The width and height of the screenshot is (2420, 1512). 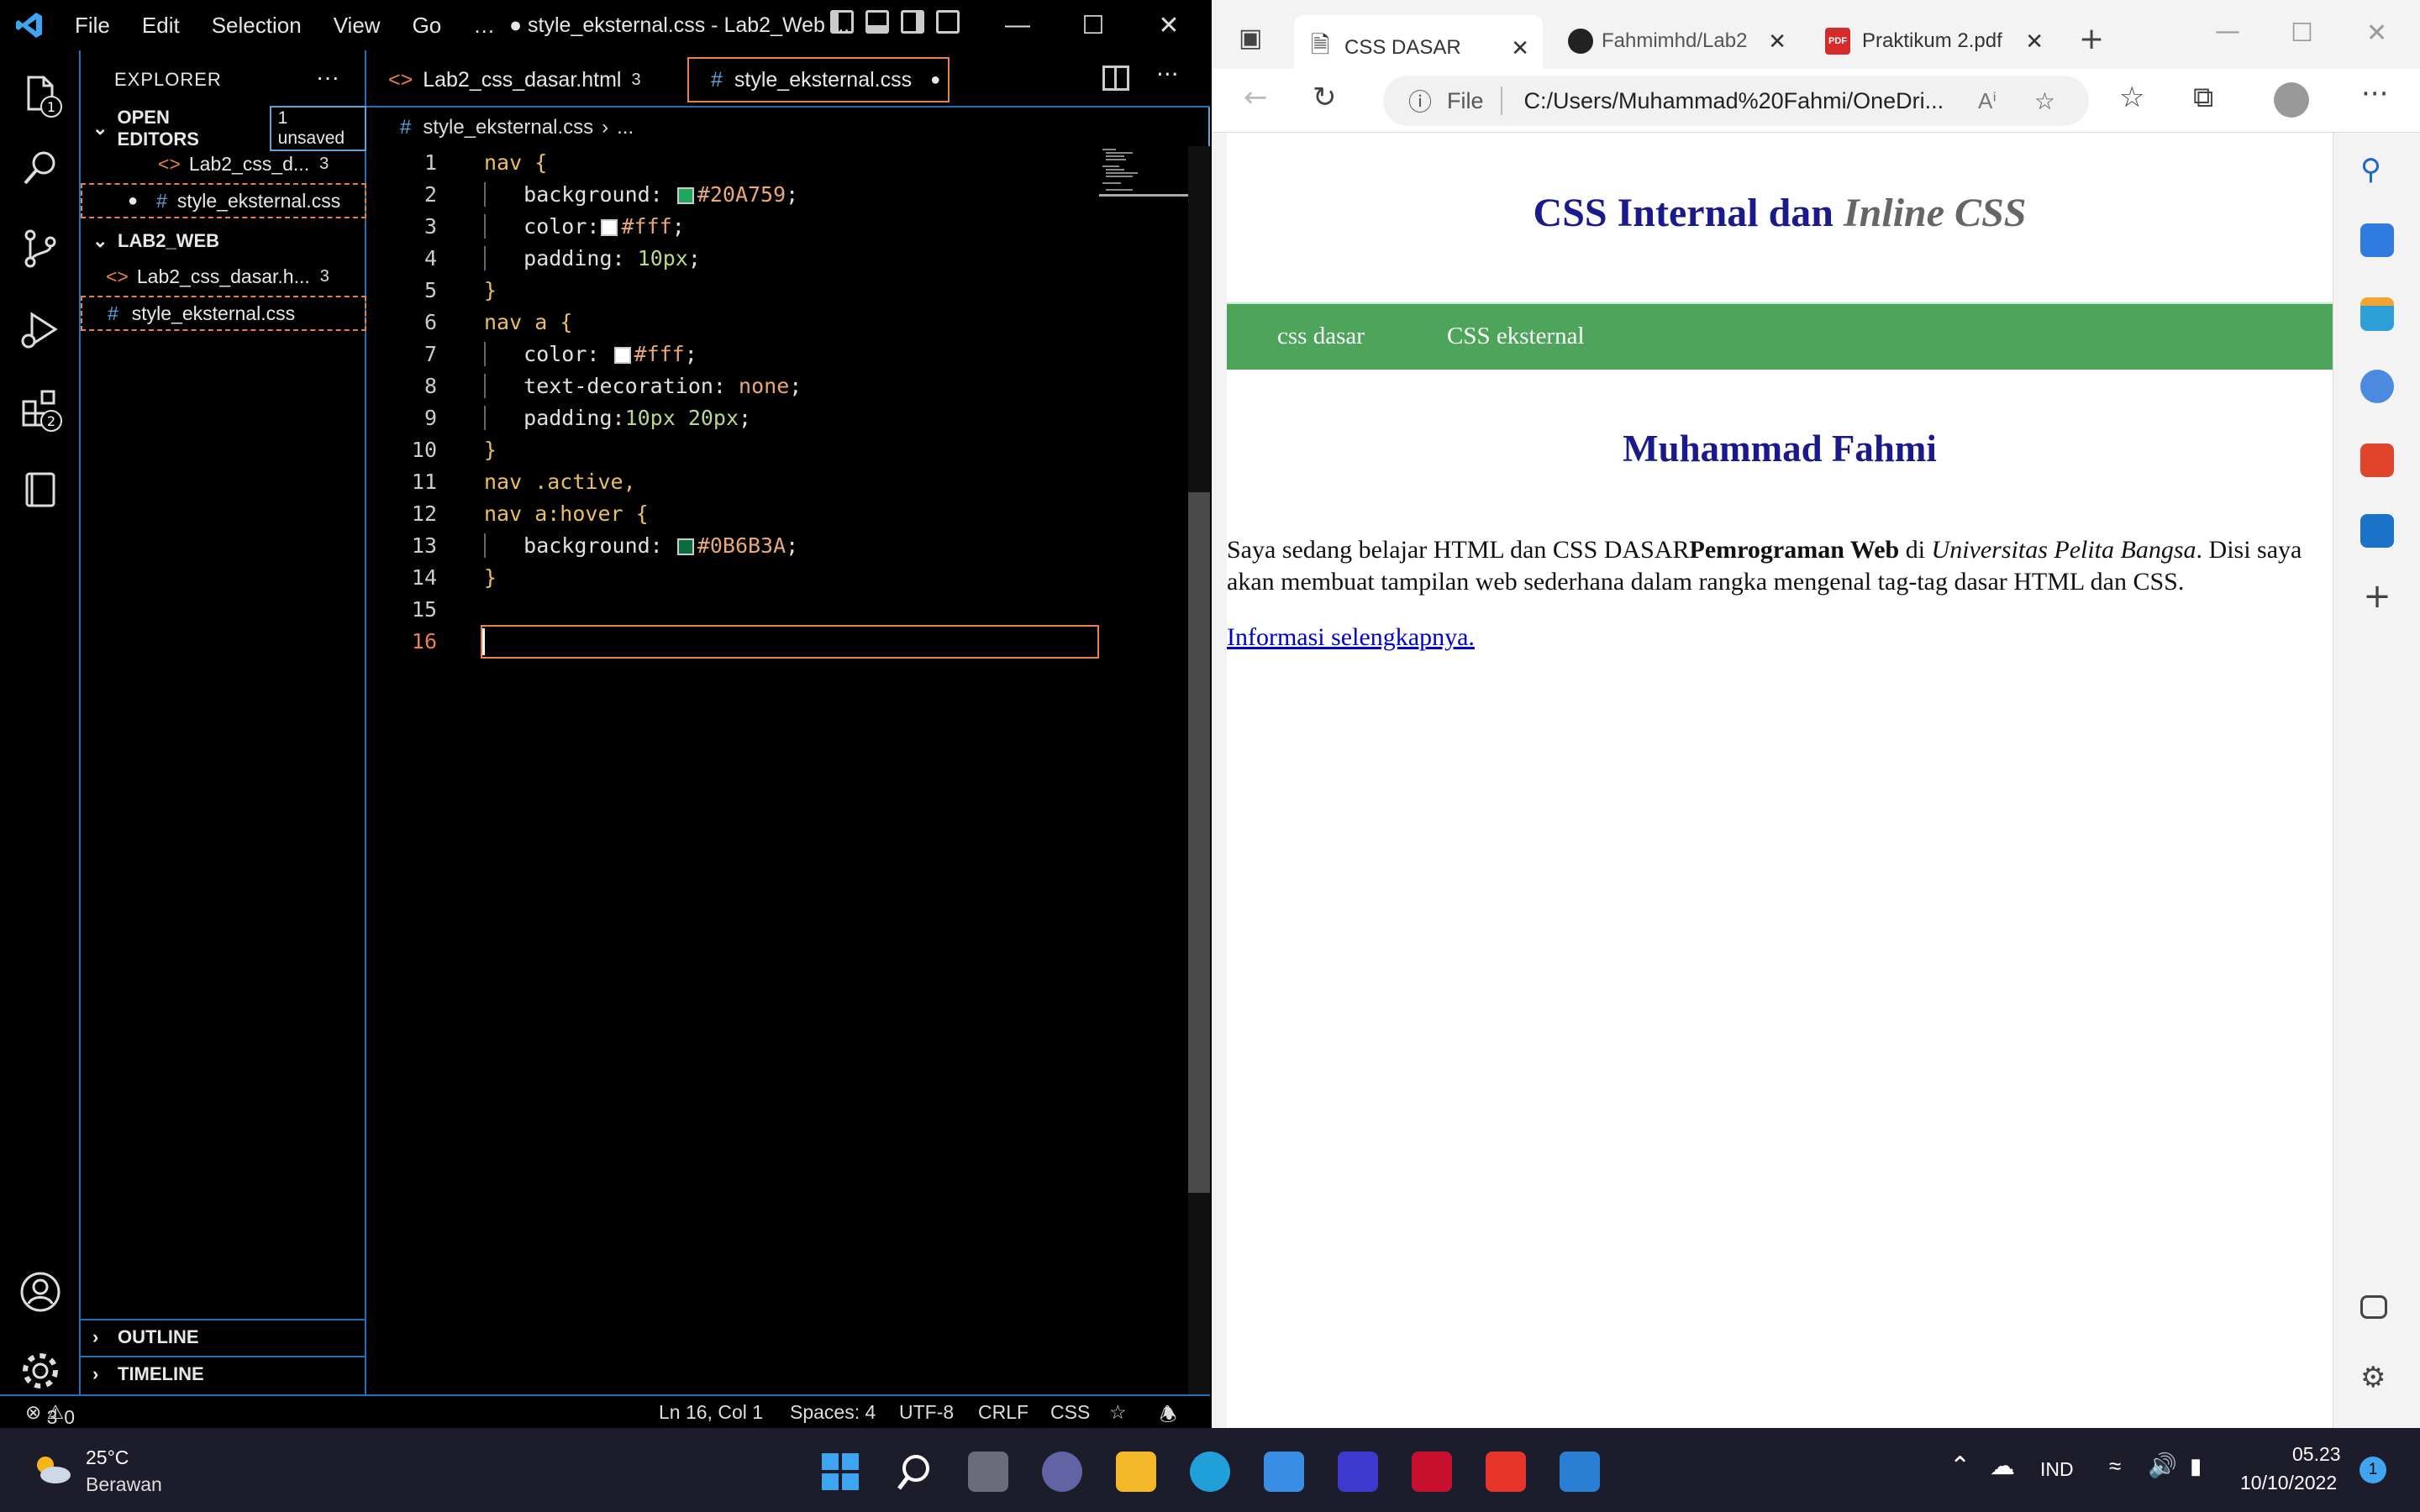 I want to click on clock-date: 10/10/2022, so click(x=2288, y=1483).